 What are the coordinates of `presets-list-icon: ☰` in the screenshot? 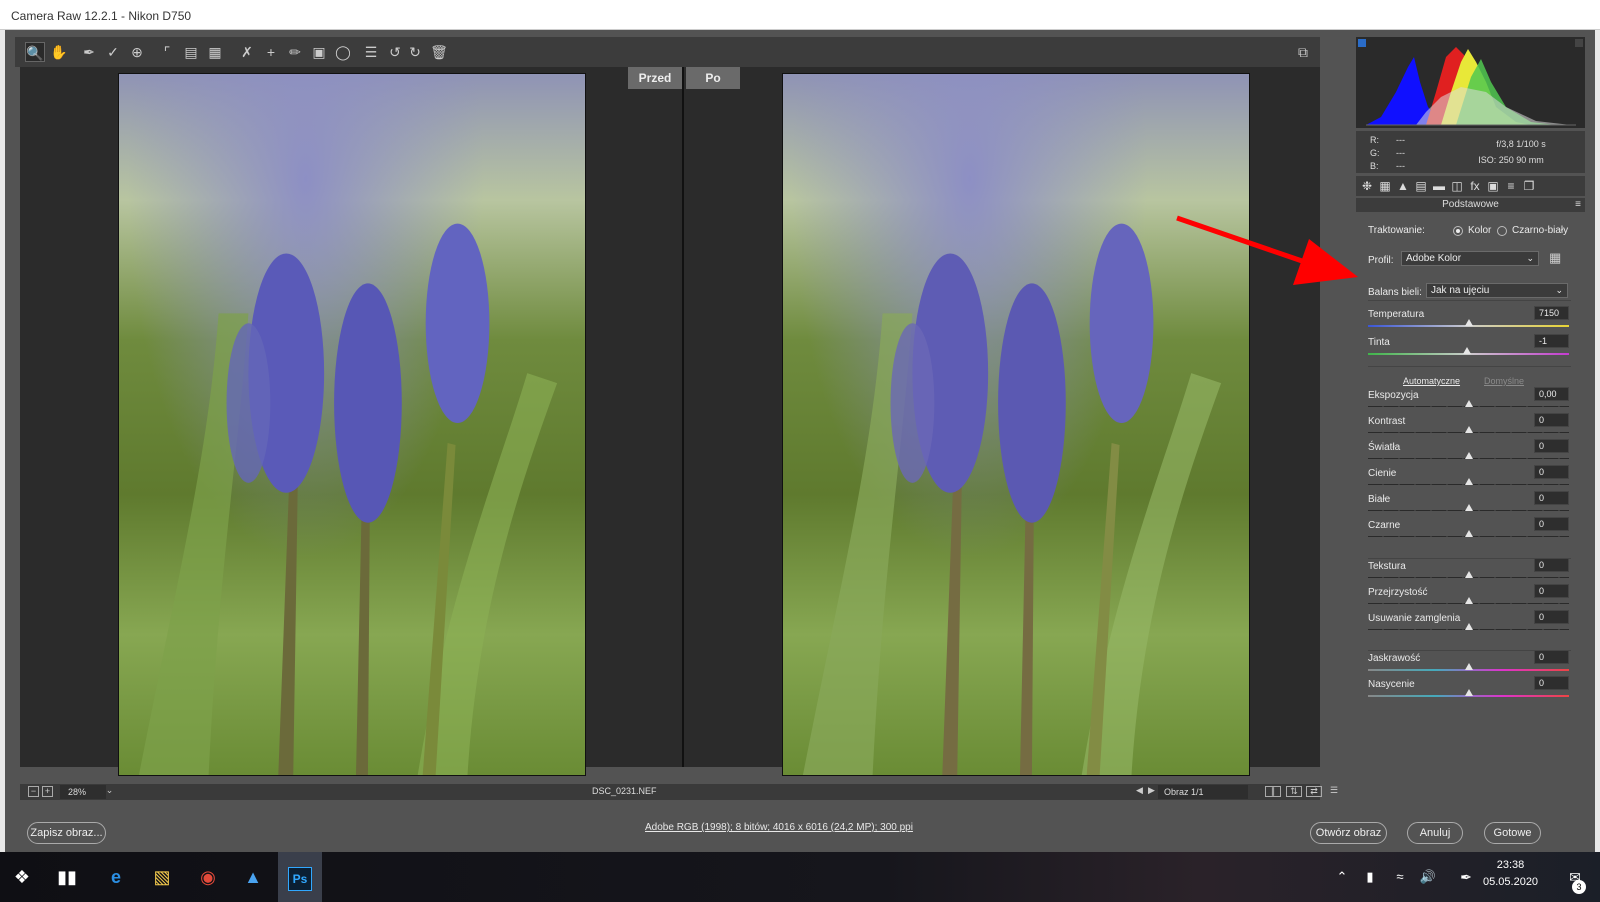 It's located at (371, 52).